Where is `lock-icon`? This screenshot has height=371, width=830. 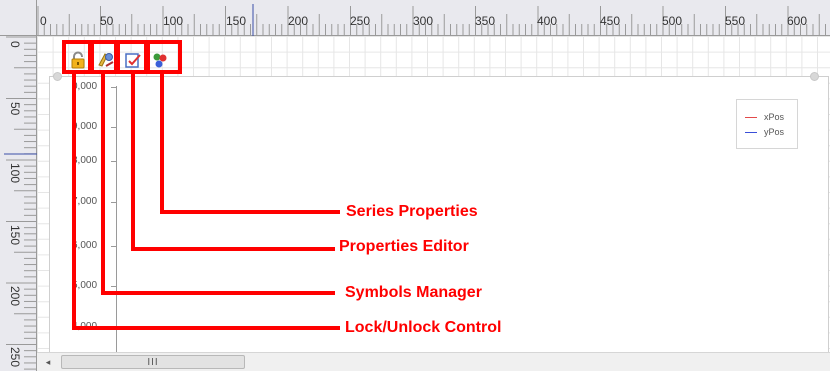 lock-icon is located at coordinates (78, 60).